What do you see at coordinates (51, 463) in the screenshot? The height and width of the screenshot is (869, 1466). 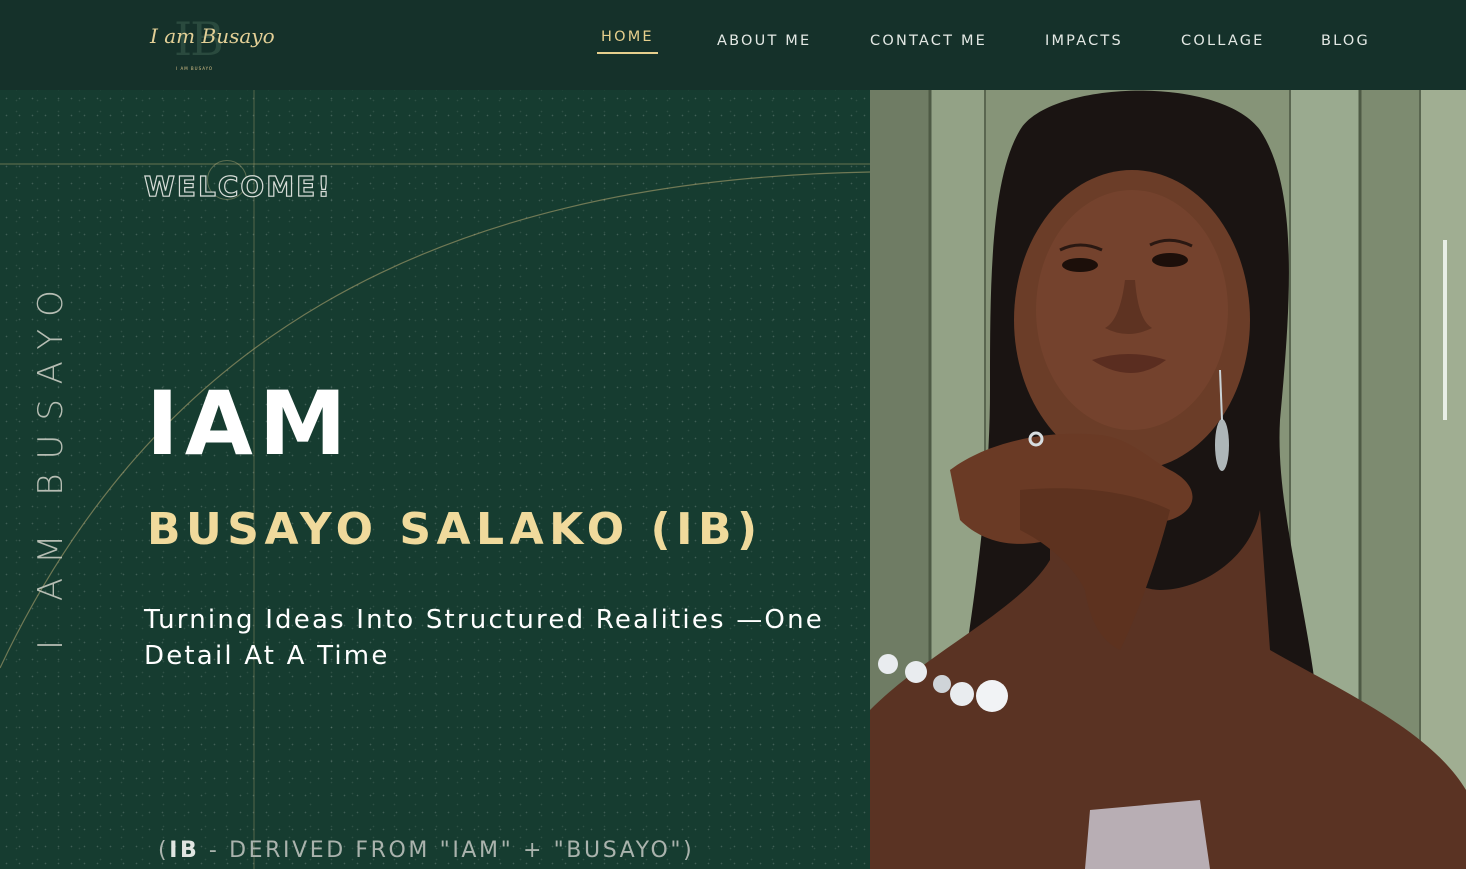 I see `vertical-brand-label: I AM BUSAYO` at bounding box center [51, 463].